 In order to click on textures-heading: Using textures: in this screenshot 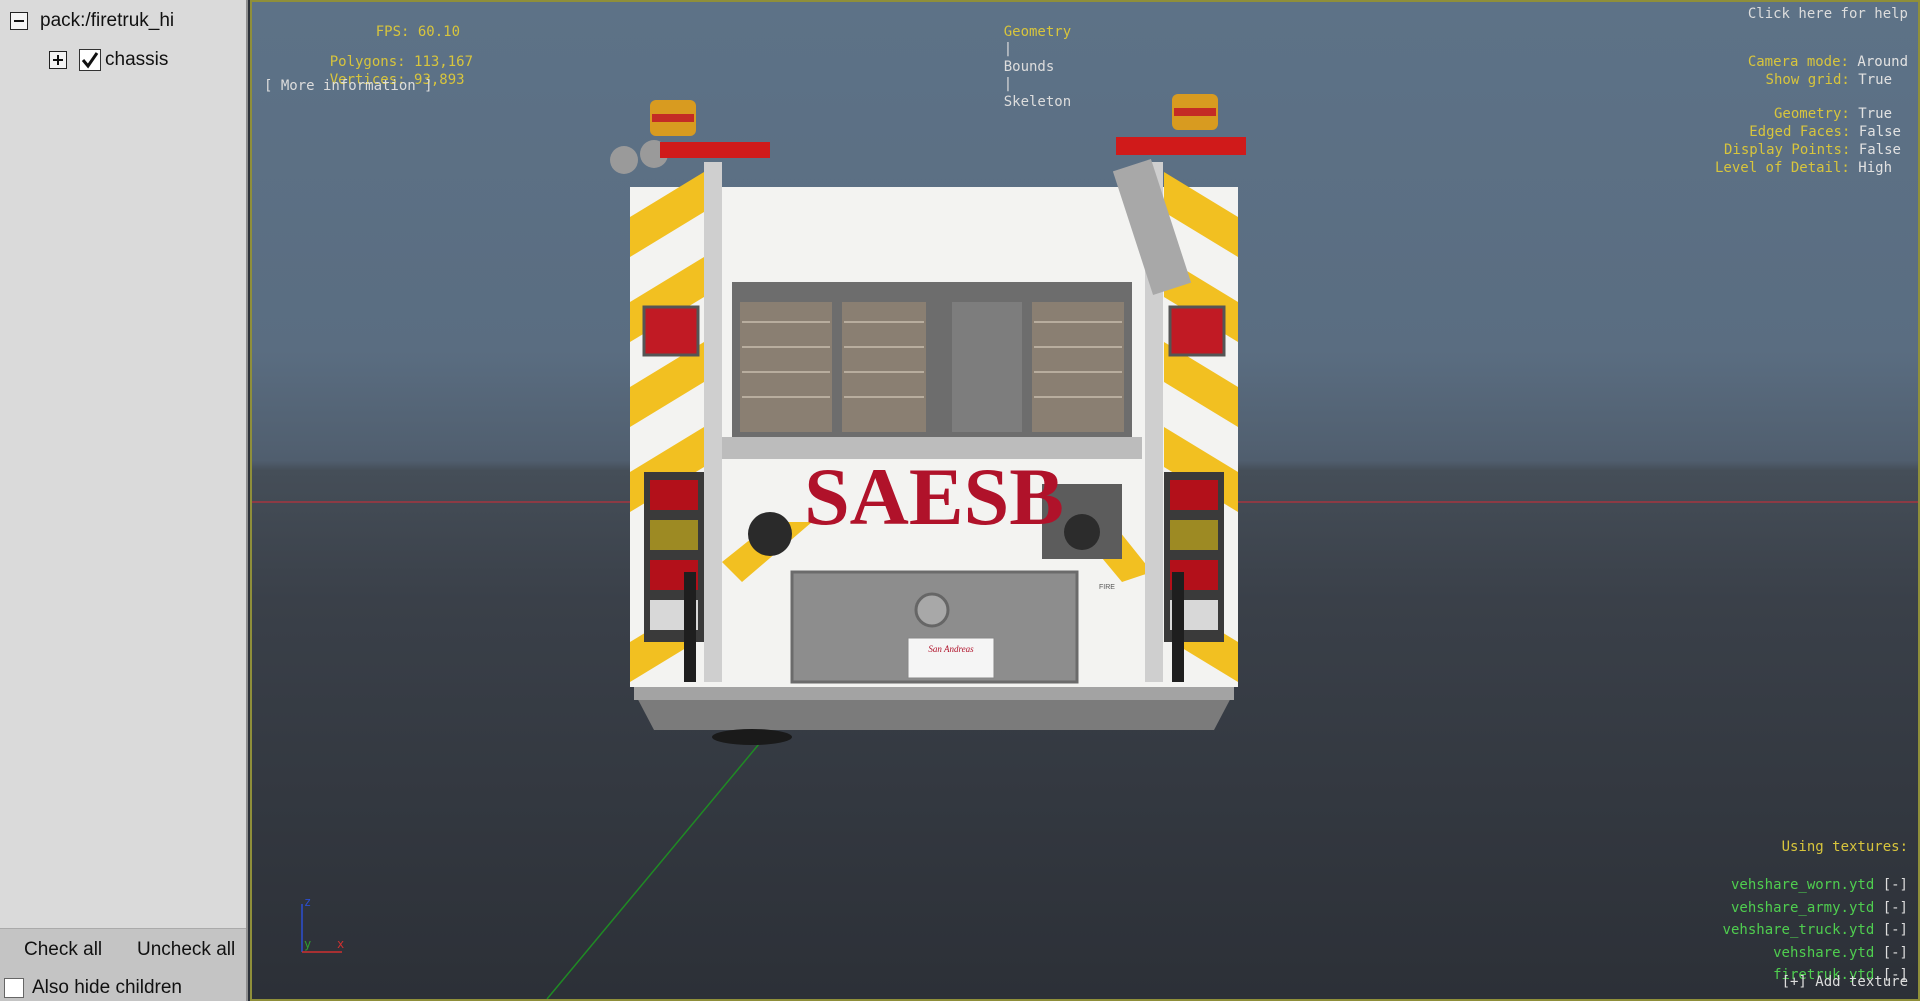, I will do `click(1844, 847)`.